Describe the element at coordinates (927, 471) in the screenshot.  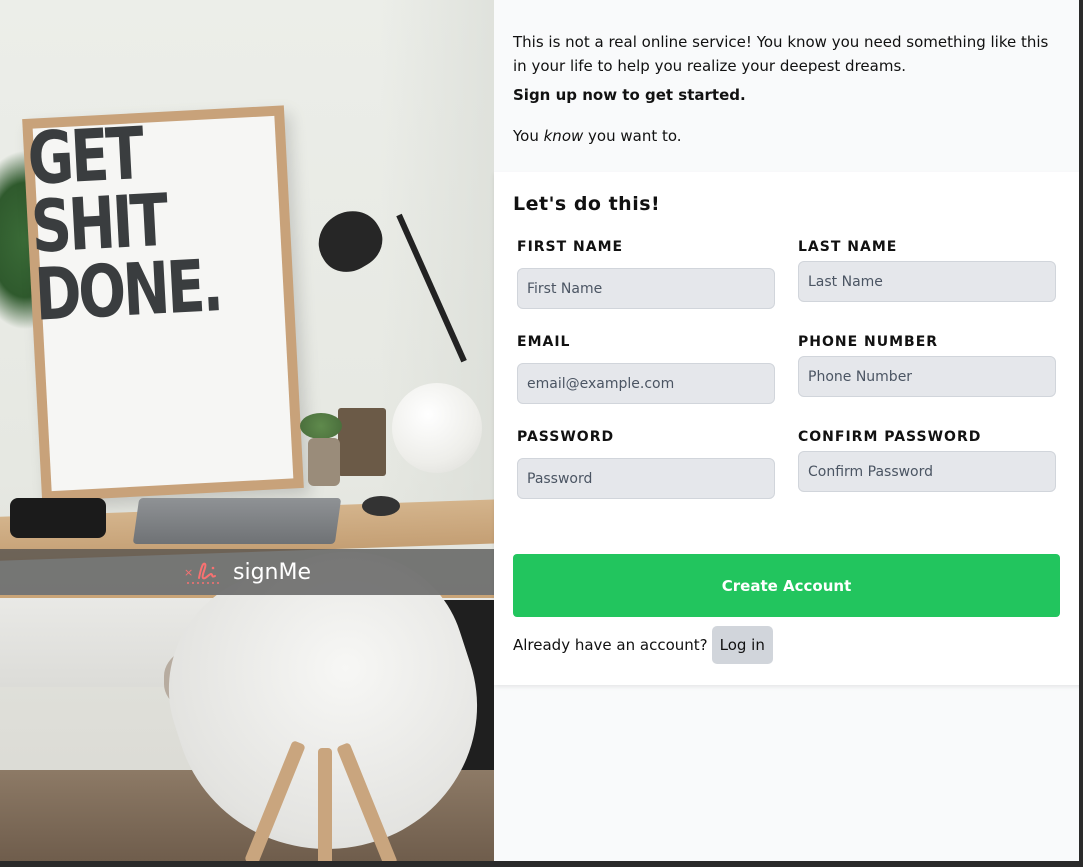
I see `confirm-password-input` at that location.